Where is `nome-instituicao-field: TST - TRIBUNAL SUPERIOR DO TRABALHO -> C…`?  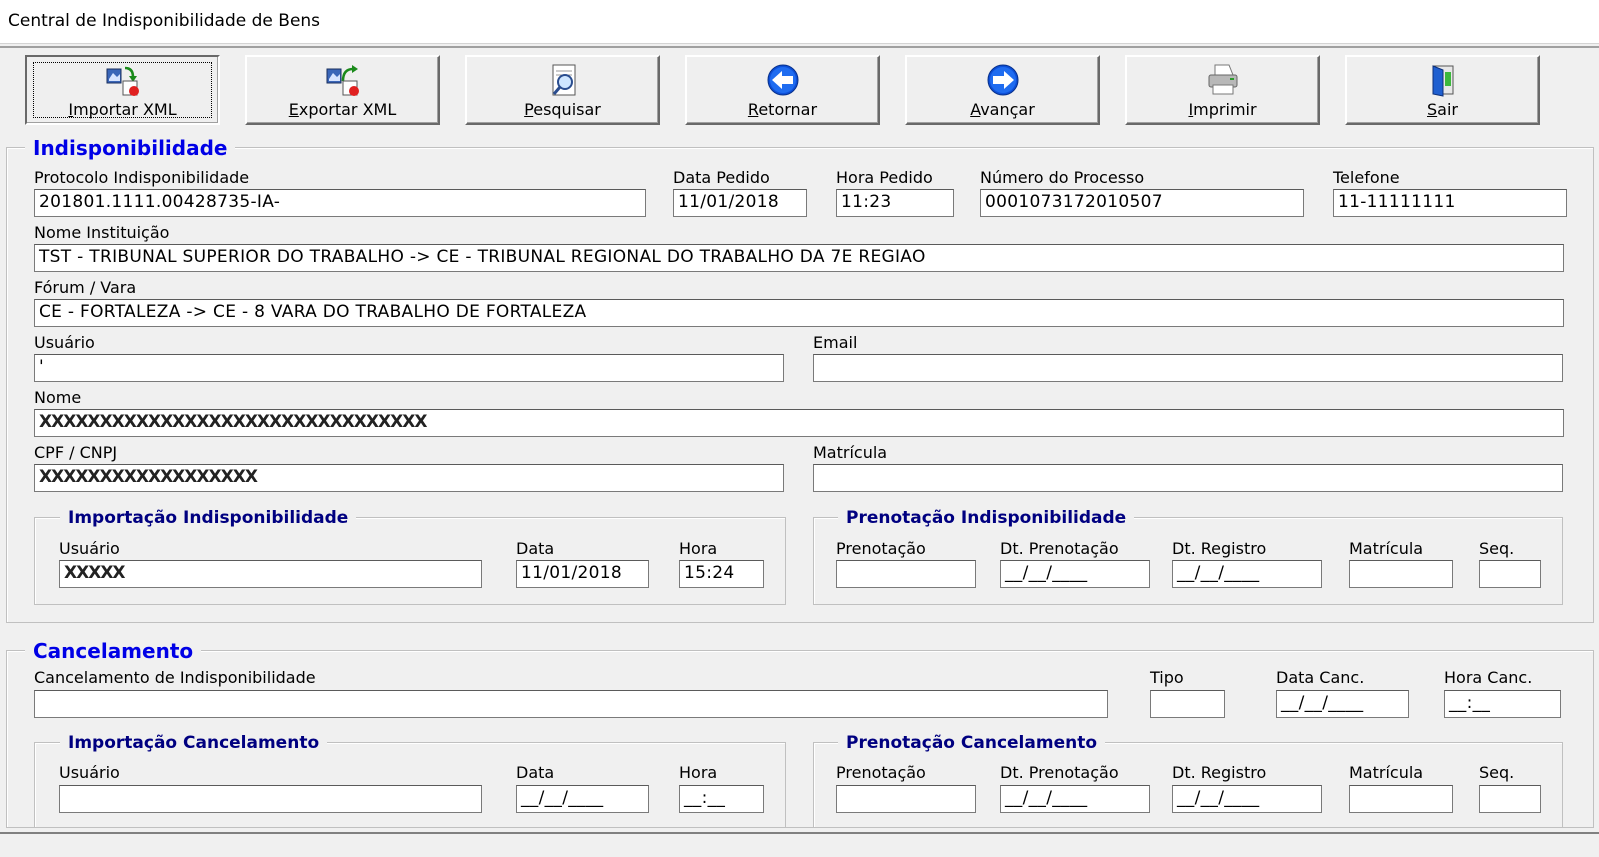 nome-instituicao-field: TST - TRIBUNAL SUPERIOR DO TRABALHO -> C… is located at coordinates (799, 258).